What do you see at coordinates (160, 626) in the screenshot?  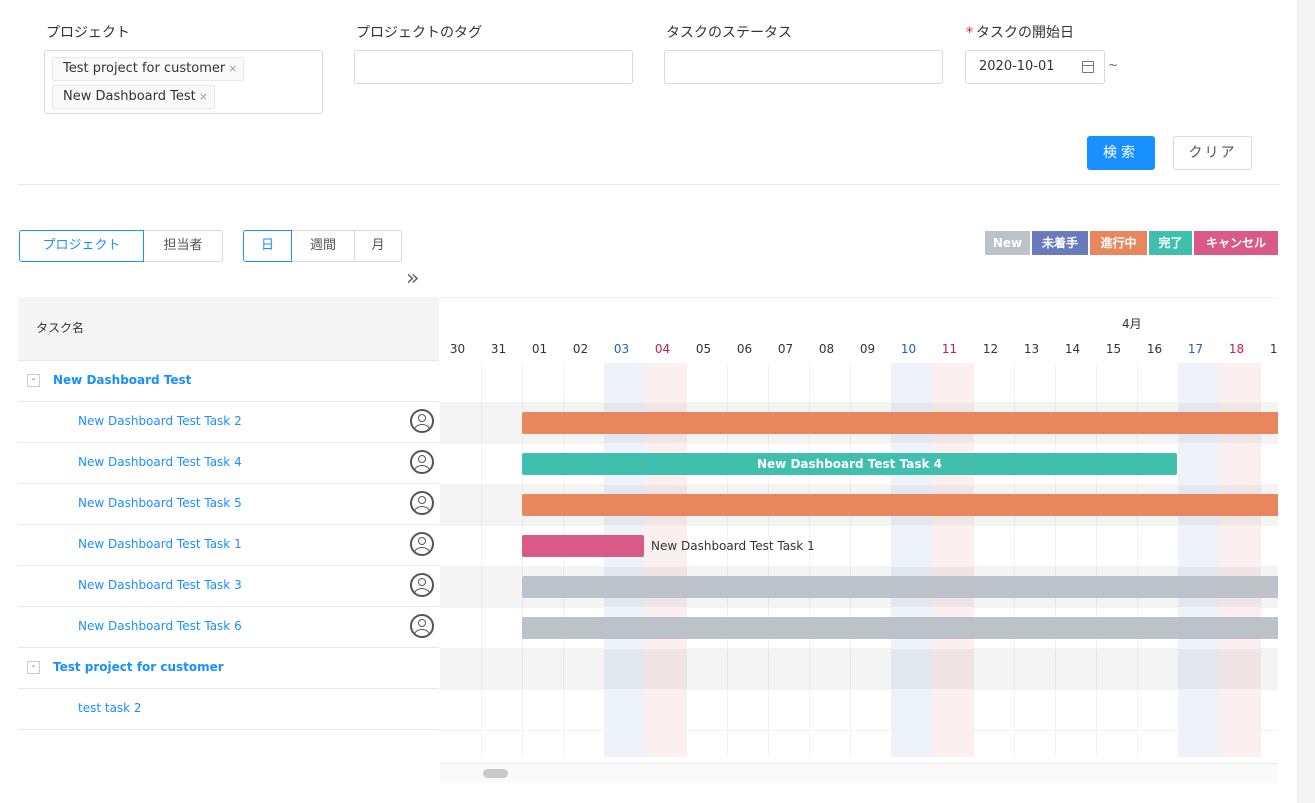 I see `task-name-link: New Dashboard Test Task 6` at bounding box center [160, 626].